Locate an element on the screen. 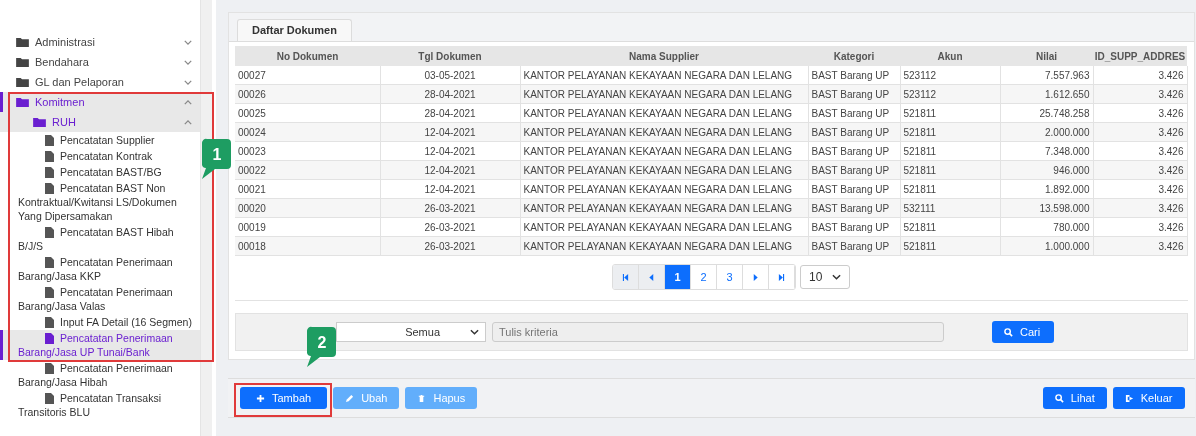  column-header: Akun is located at coordinates (950, 56).